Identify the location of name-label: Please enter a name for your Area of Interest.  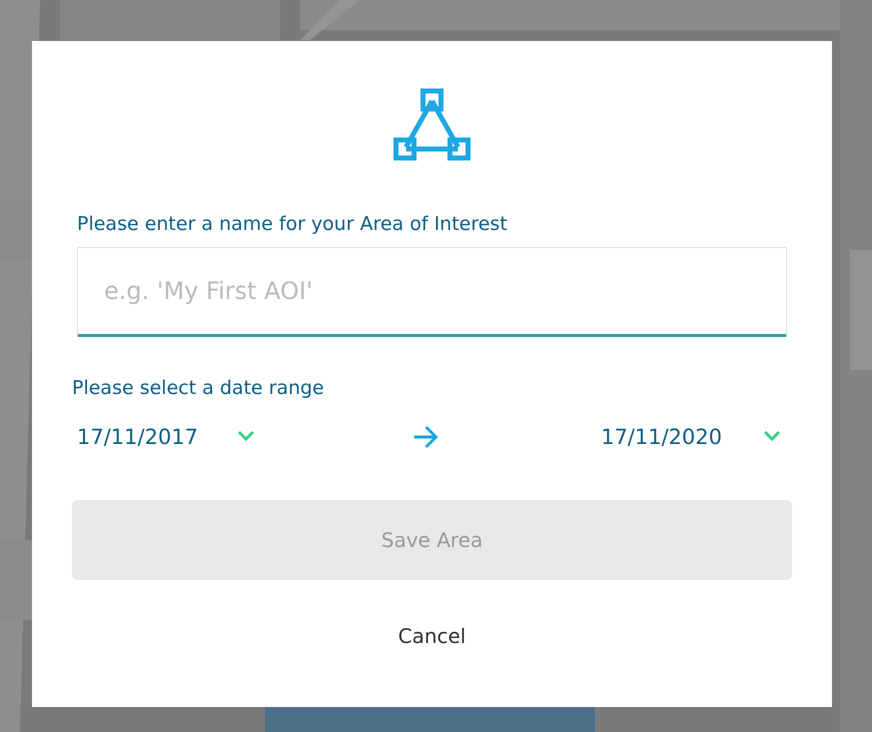
(292, 224).